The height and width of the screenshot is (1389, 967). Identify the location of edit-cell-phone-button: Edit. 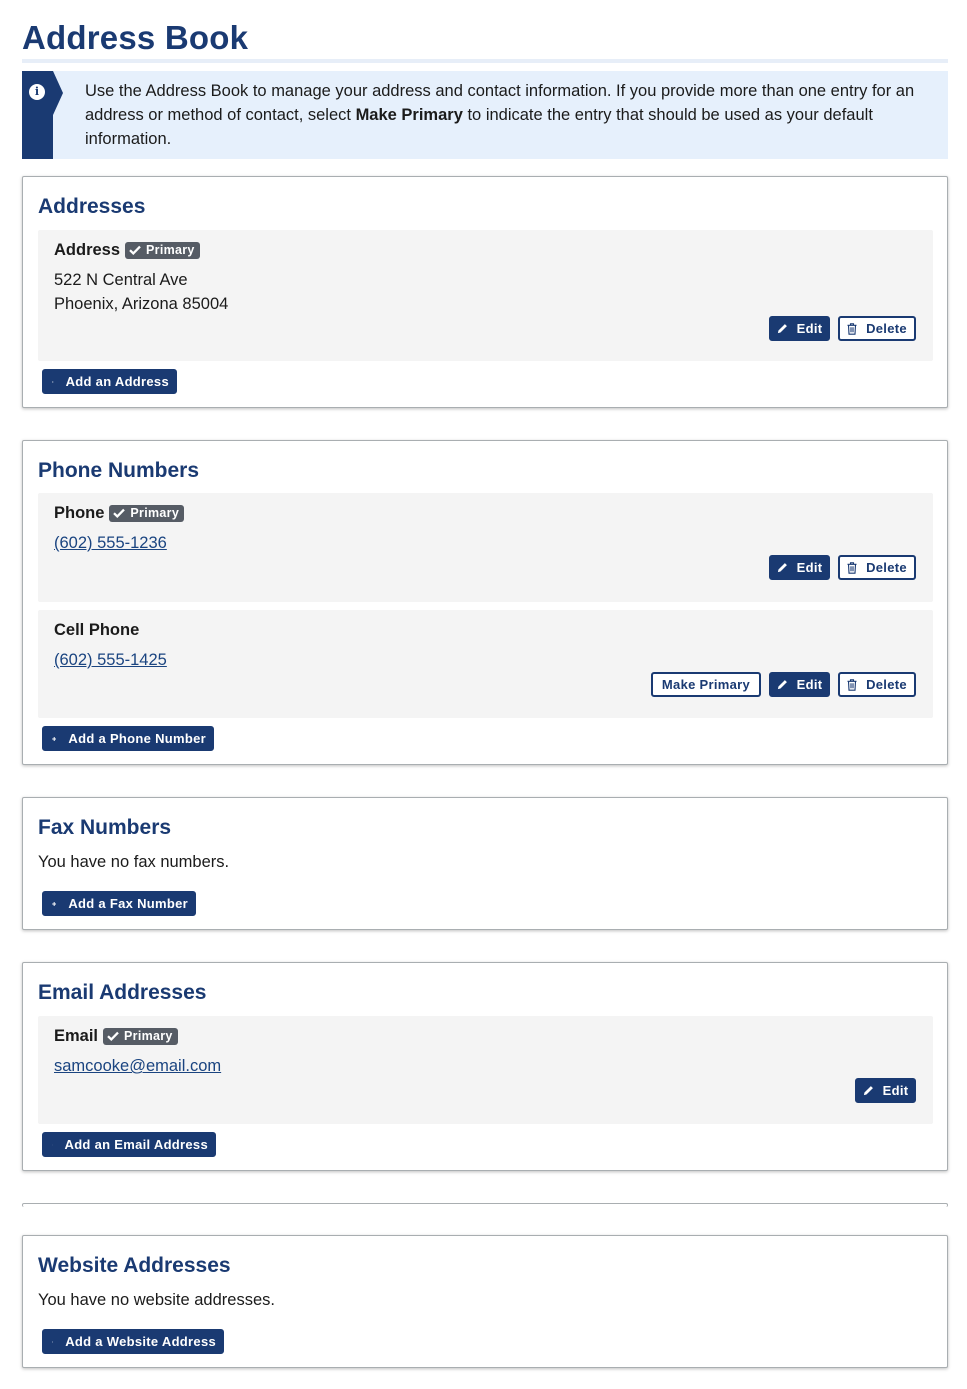
(799, 684).